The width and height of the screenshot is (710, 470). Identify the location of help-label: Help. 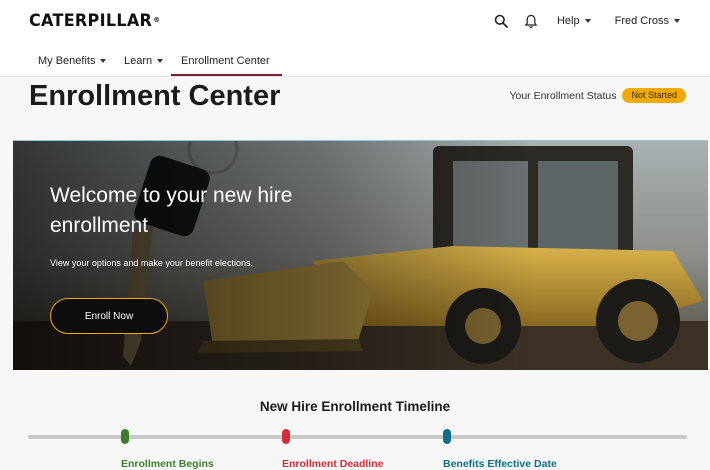
(568, 21).